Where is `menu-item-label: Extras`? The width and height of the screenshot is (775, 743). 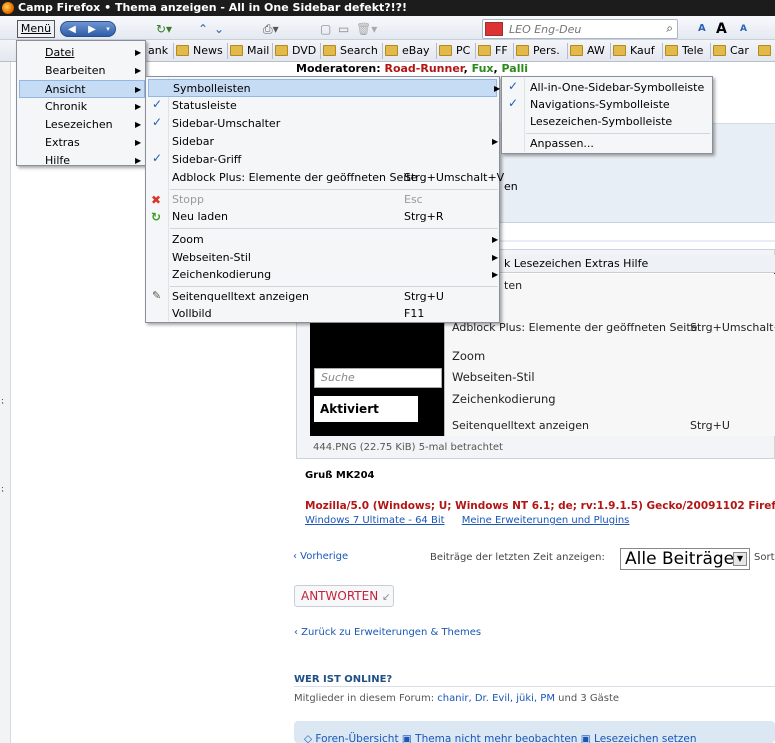 menu-item-label: Extras is located at coordinates (62, 142).